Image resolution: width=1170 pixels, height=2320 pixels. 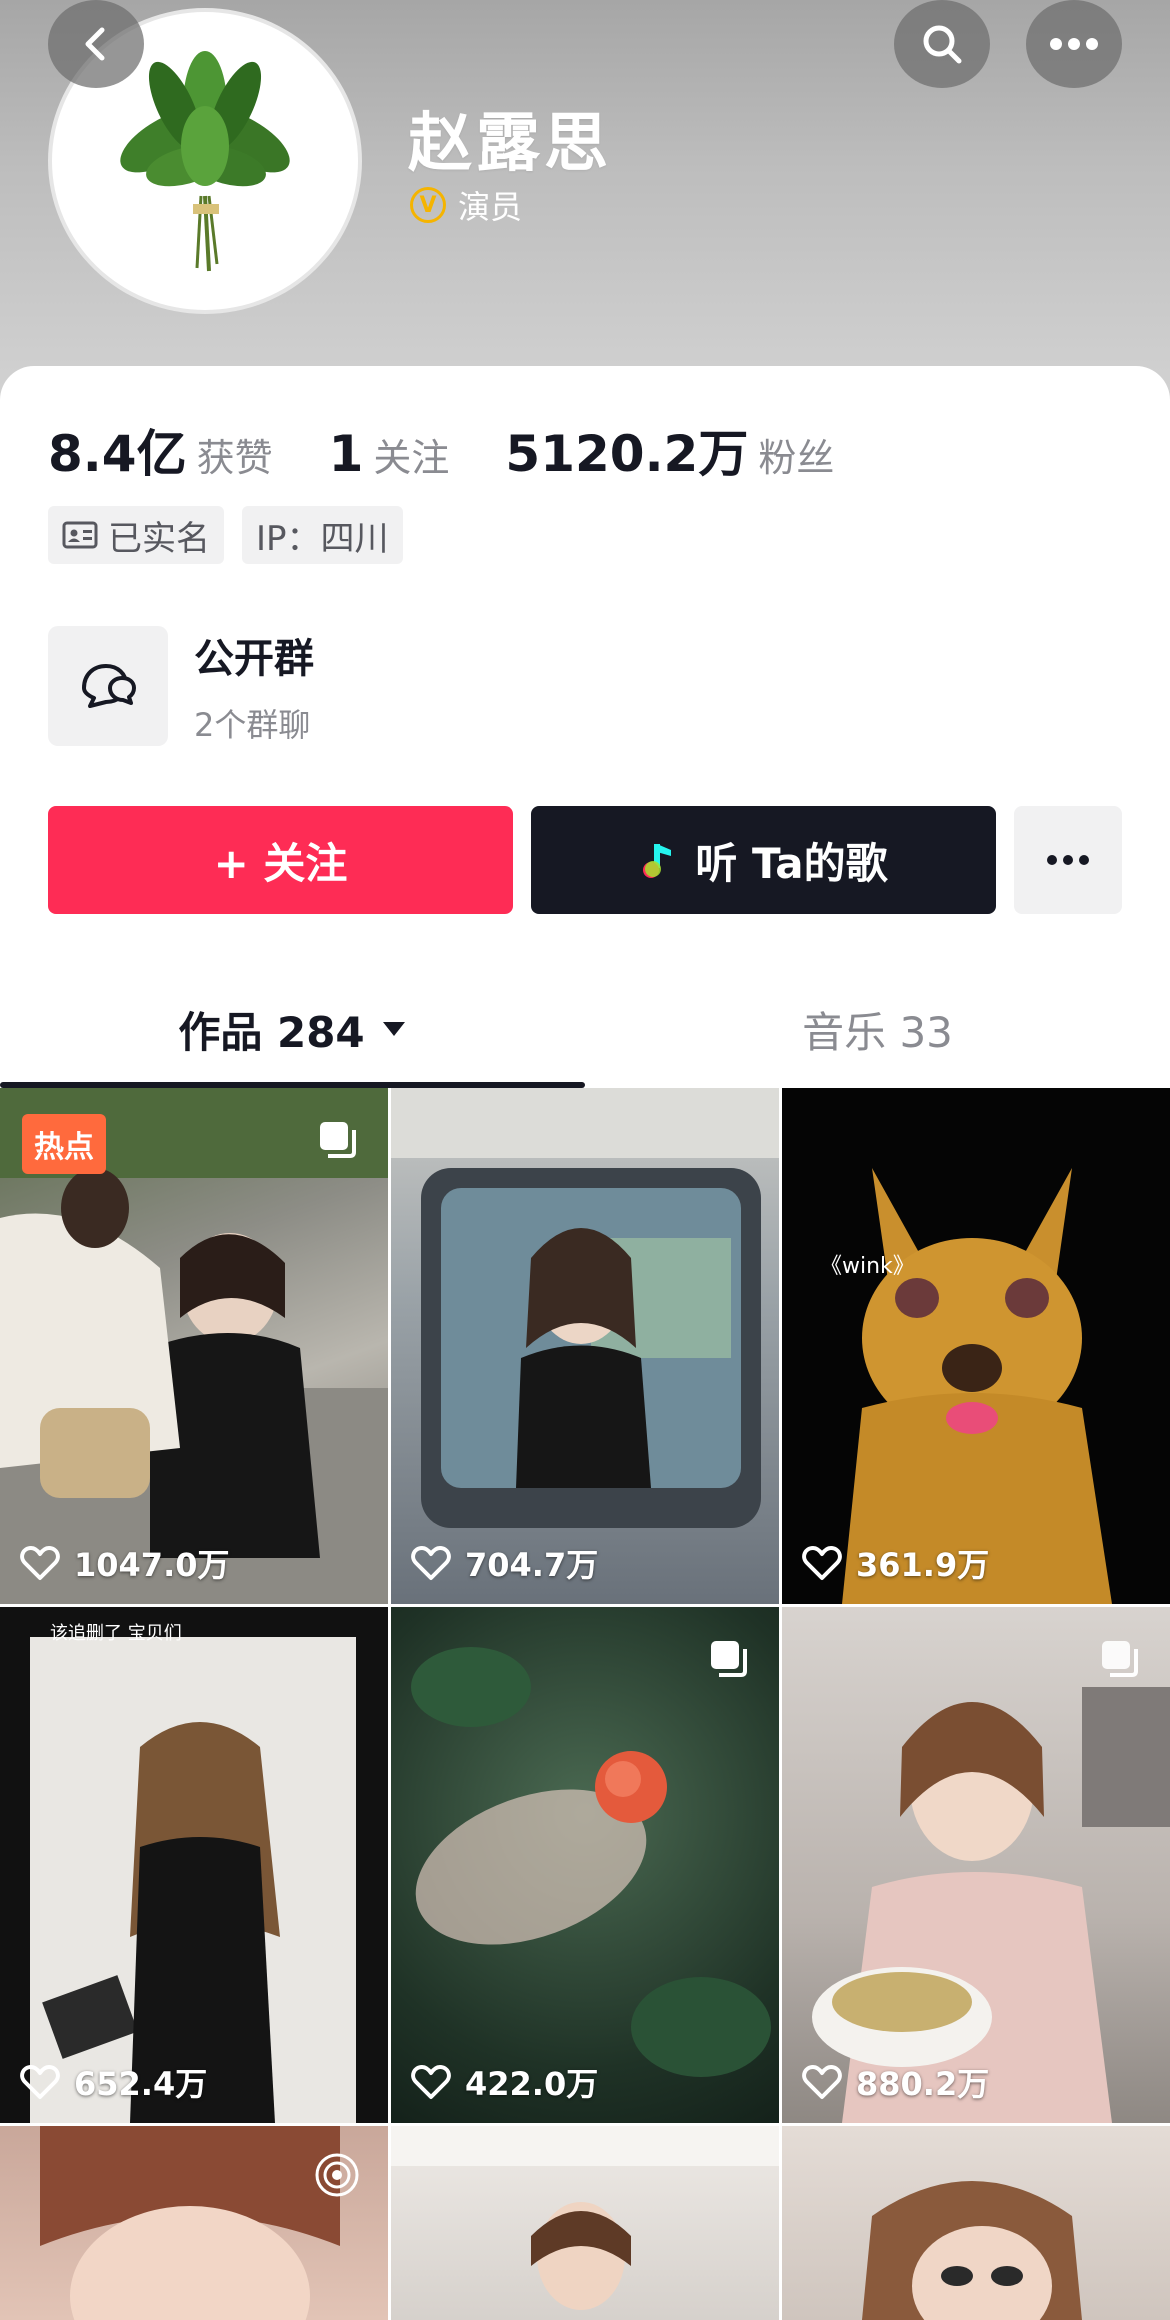 What do you see at coordinates (64, 1144) in the screenshot?
I see `hot-badge: 热点` at bounding box center [64, 1144].